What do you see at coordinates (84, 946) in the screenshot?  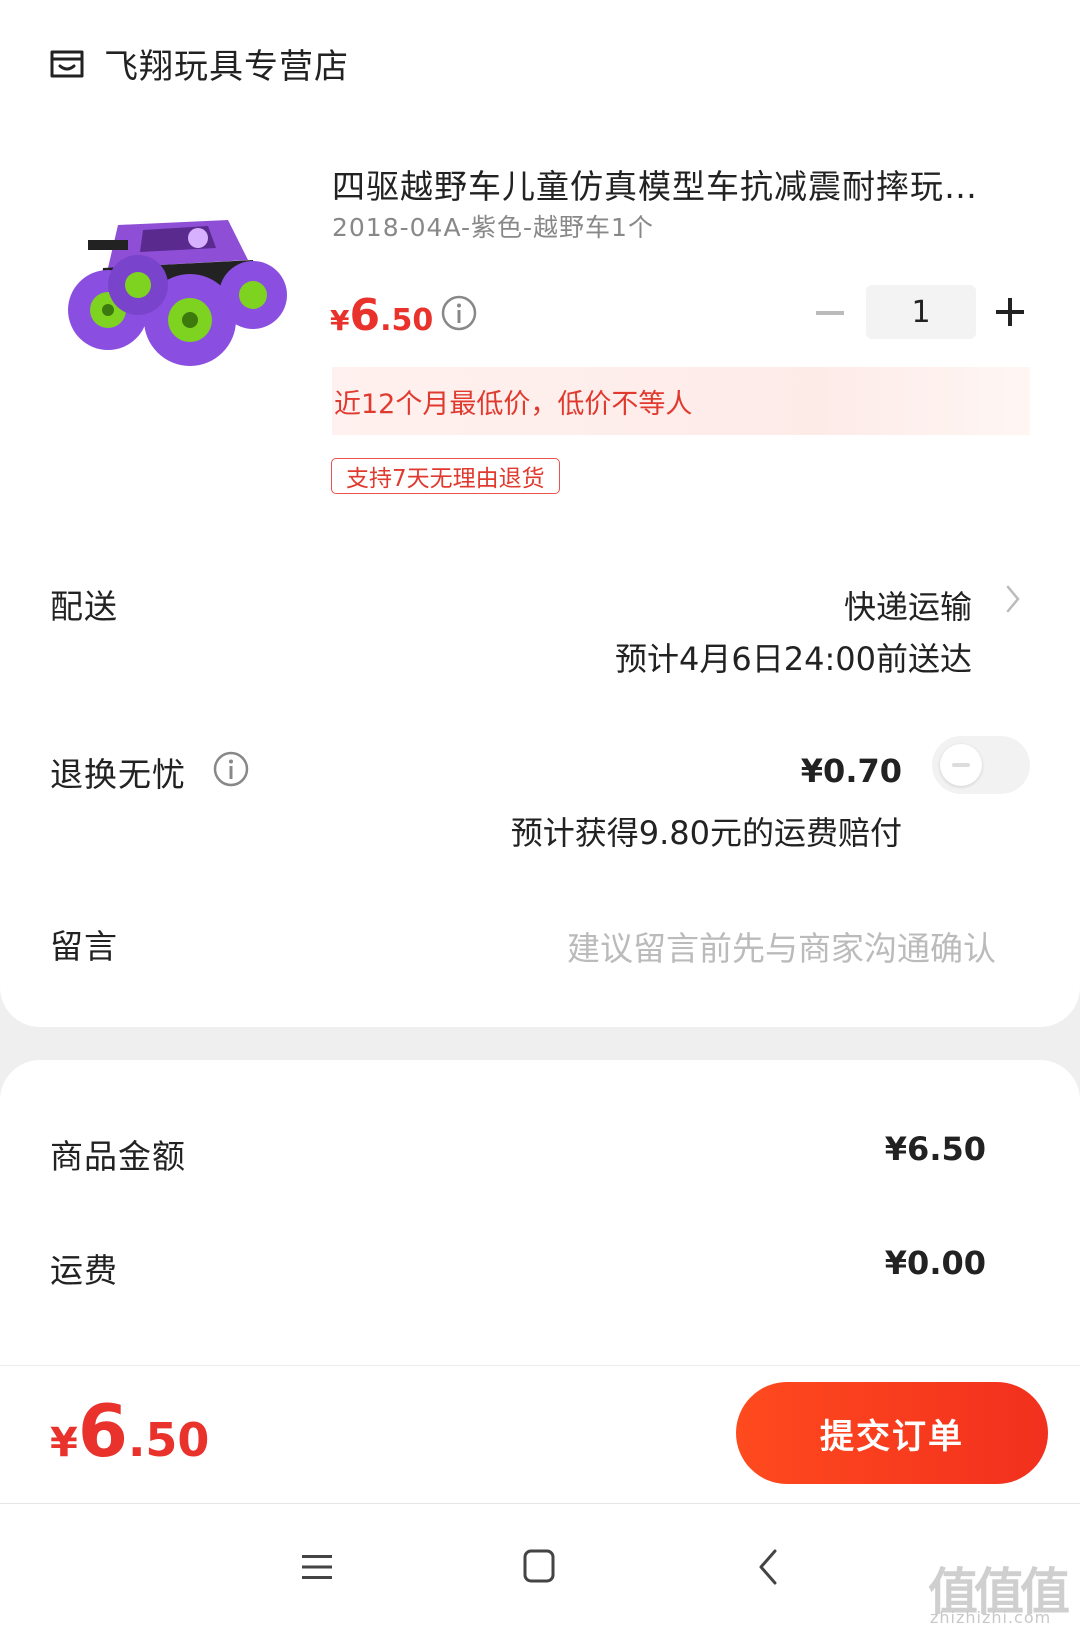 I see `message-label: 留言` at bounding box center [84, 946].